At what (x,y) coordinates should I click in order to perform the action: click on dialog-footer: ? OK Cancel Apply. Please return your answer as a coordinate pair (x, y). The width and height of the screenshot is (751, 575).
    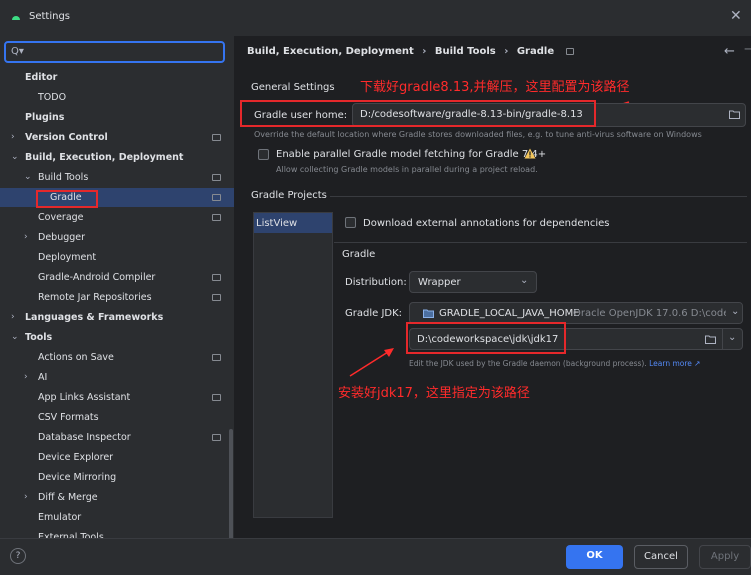
    Looking at the image, I should click on (375, 556).